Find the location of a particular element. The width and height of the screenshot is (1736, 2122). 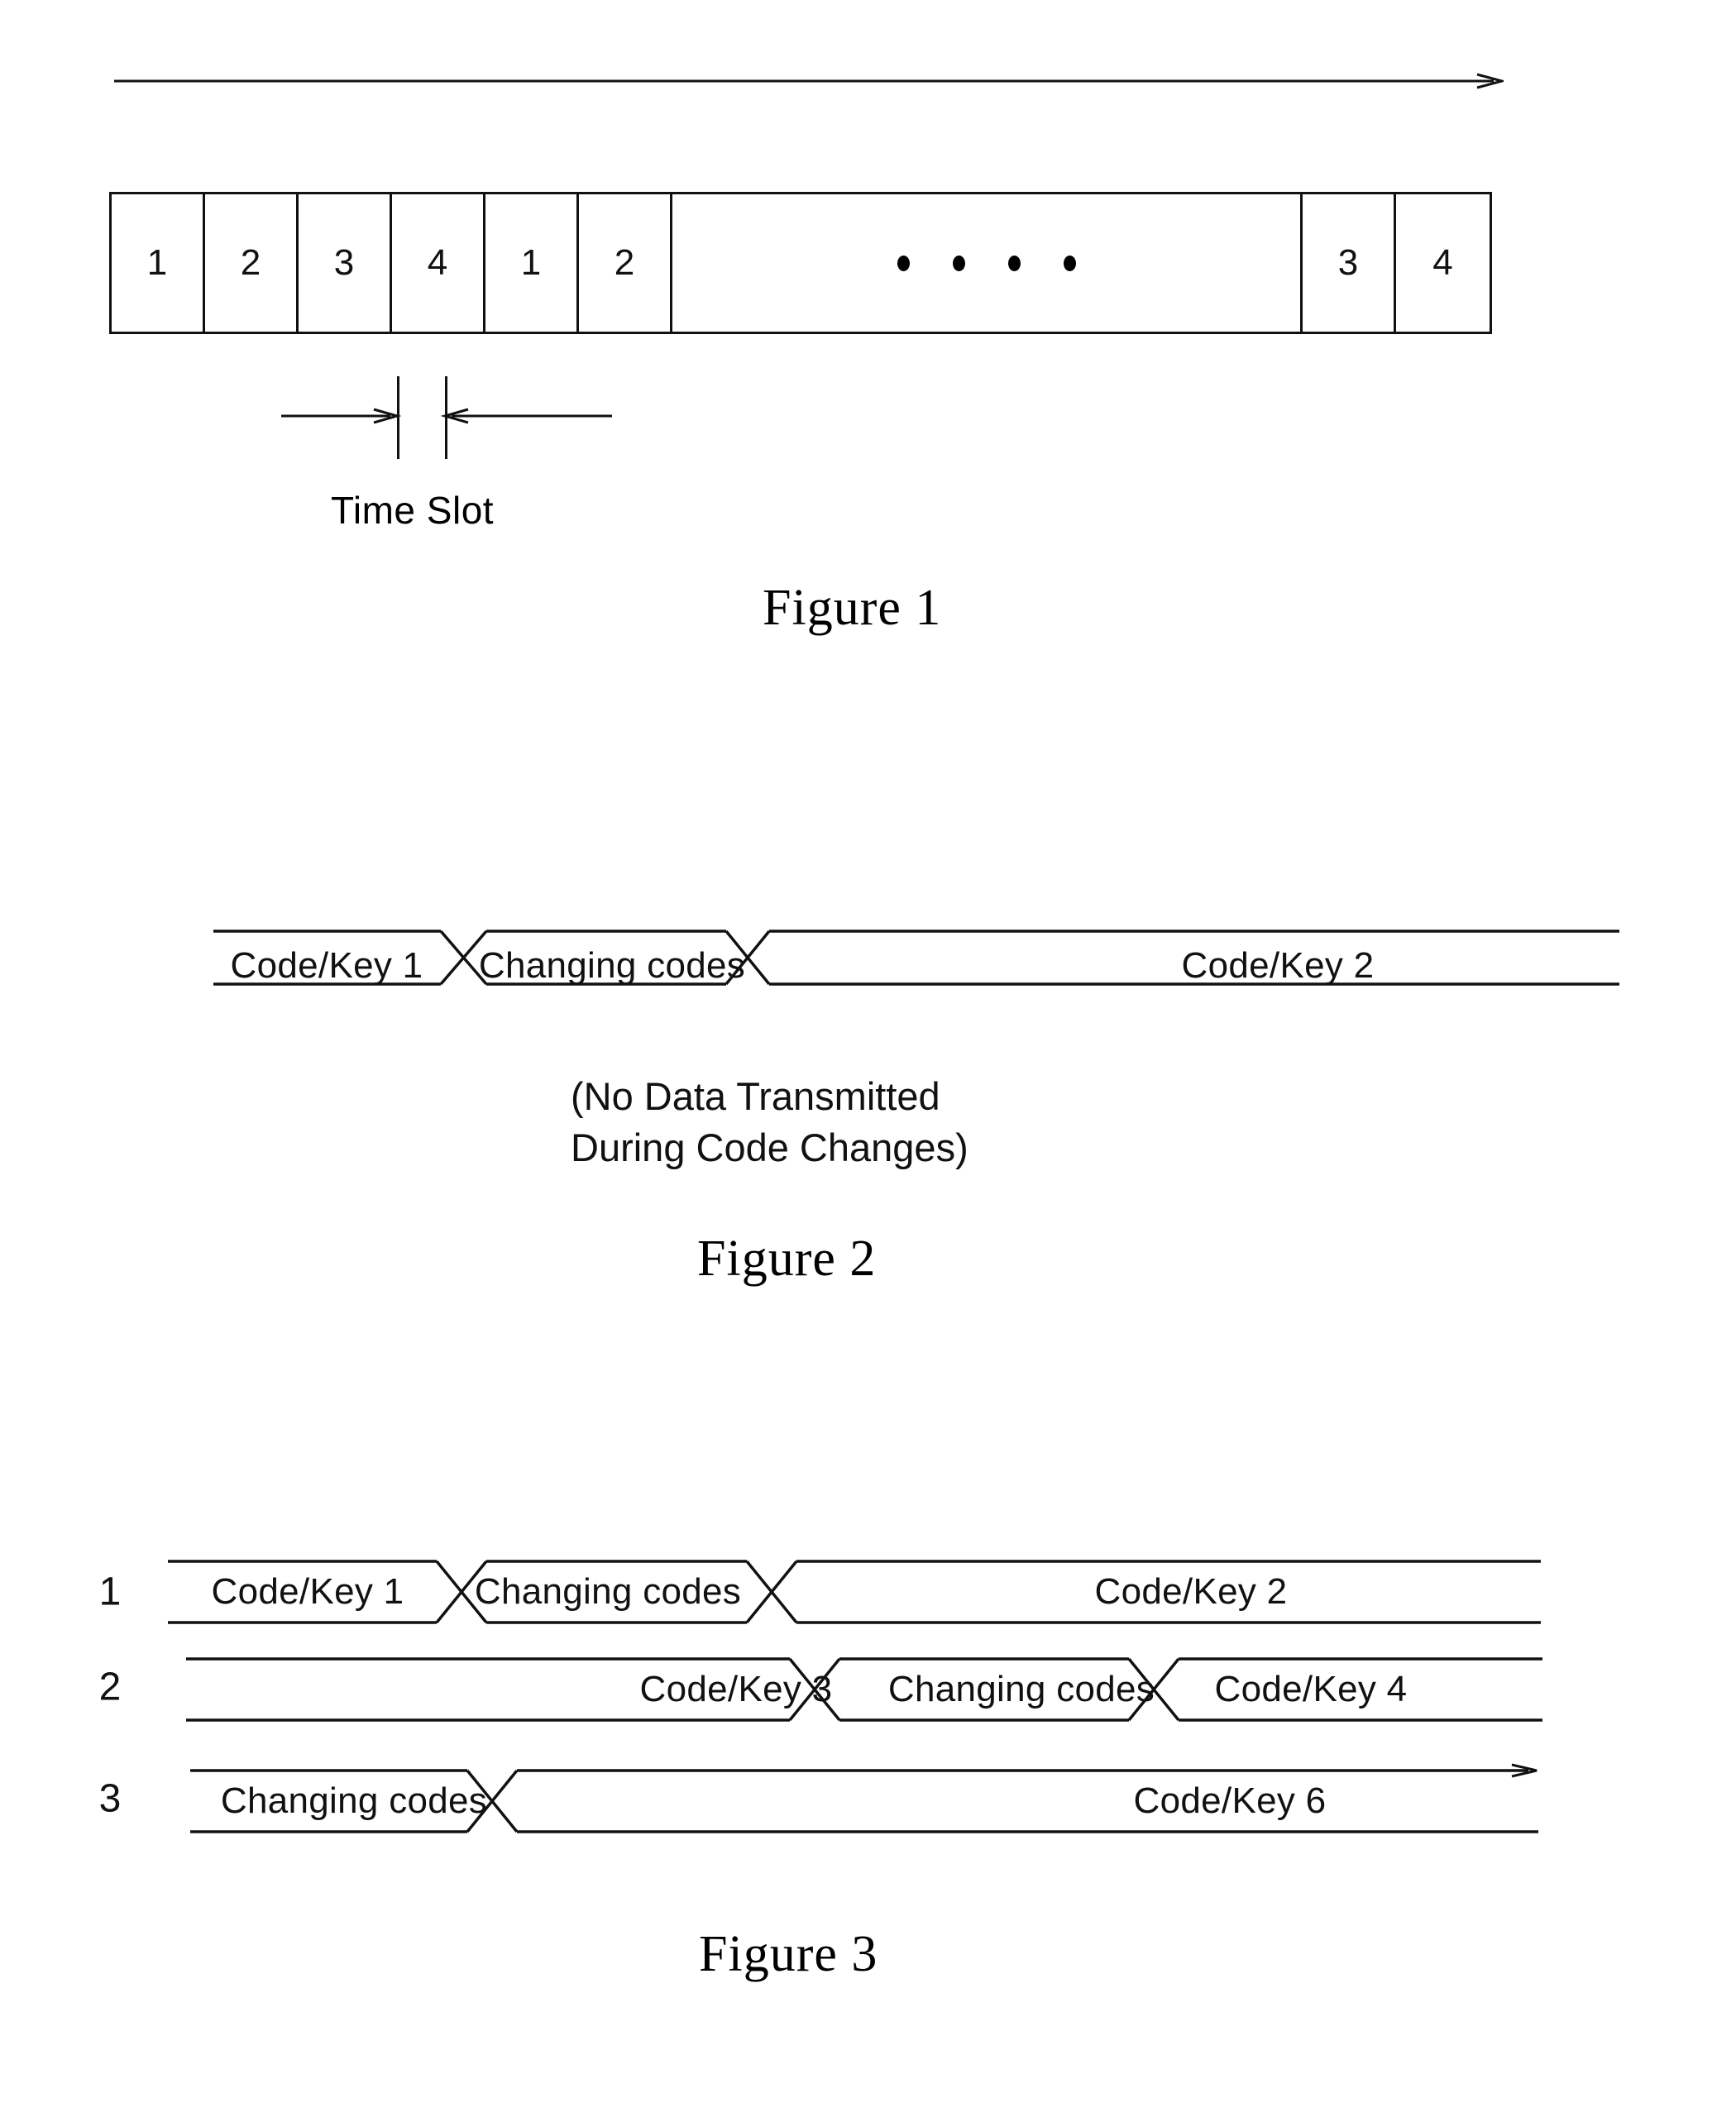

figure-3-row-number: 1 is located at coordinates (110, 1592).